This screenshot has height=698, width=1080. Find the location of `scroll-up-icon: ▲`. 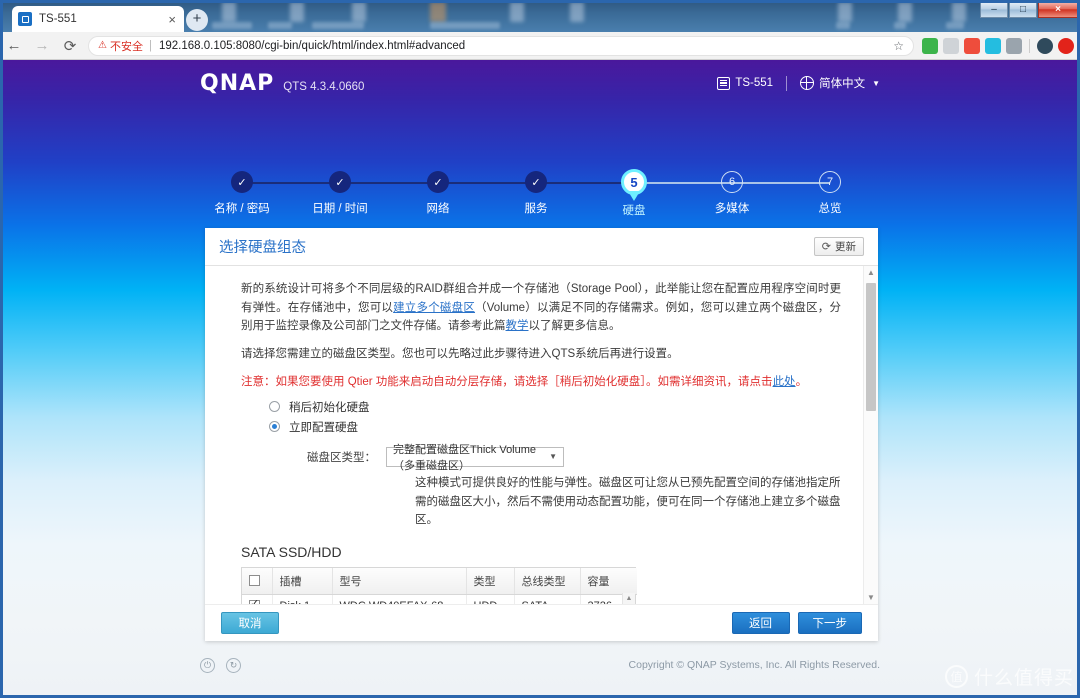

scroll-up-icon: ▲ is located at coordinates (629, 598).